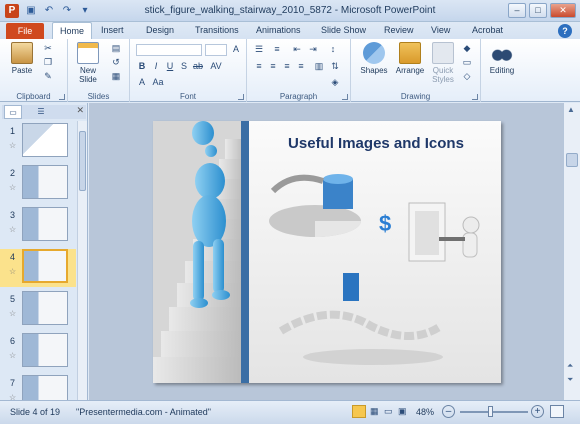 This screenshot has width=580, height=424. I want to click on close-button: ✕, so click(563, 10).